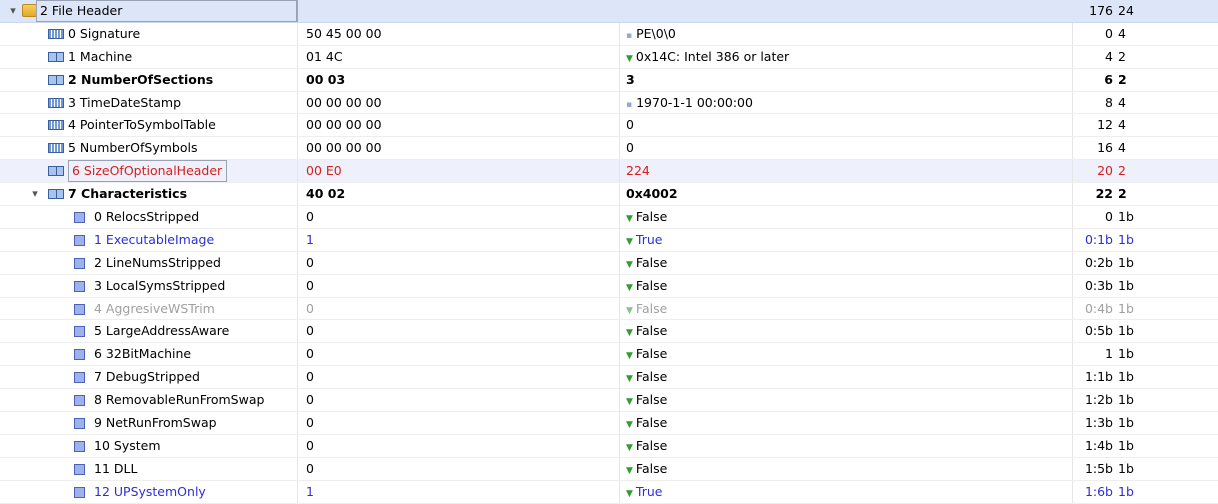 The image size is (1218, 504). What do you see at coordinates (160, 285) in the screenshot?
I see `field-name: 3 LocalSymsStripped` at bounding box center [160, 285].